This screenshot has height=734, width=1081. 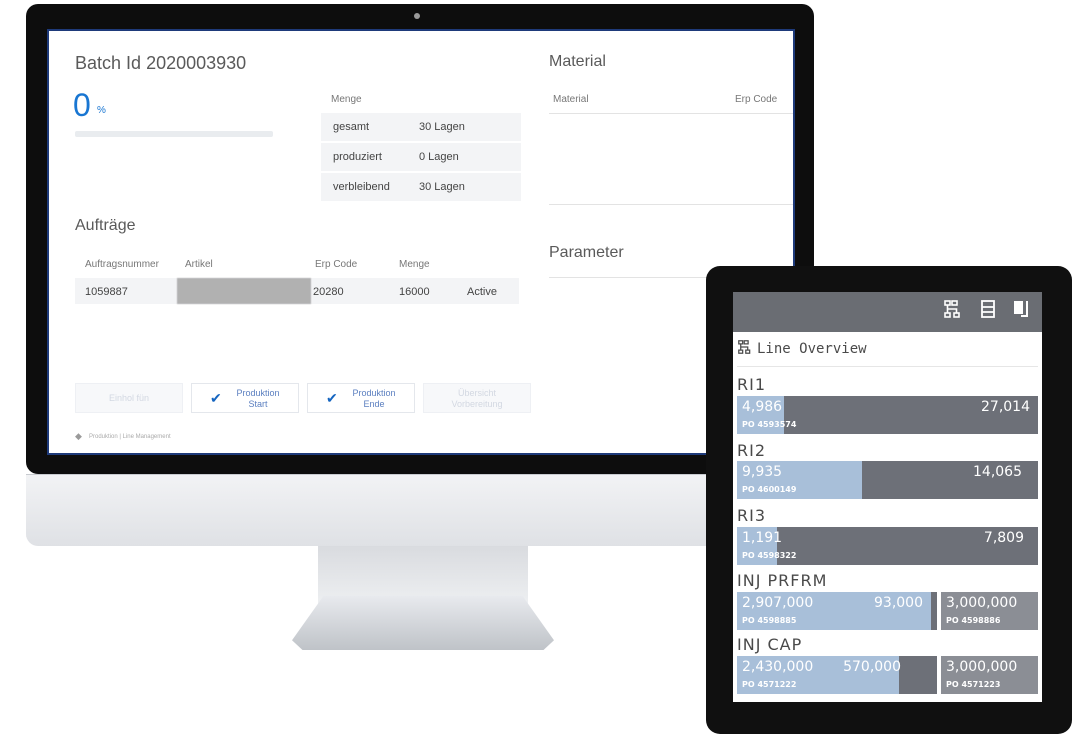 I want to click on produced-value: 9,935, so click(x=762, y=472).